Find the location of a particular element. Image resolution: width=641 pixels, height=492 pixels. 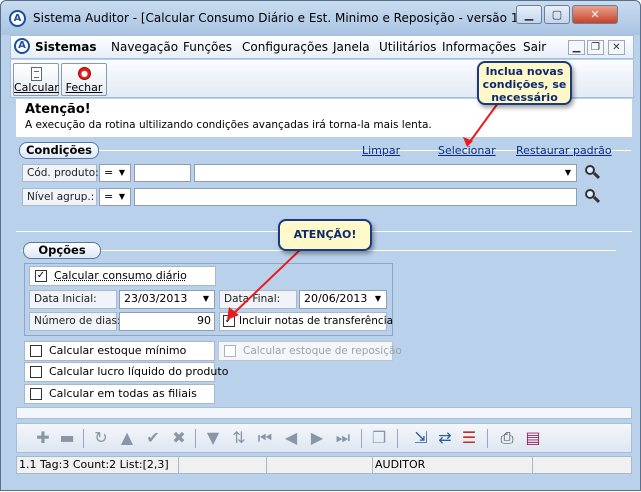

callout-novas-condicoes: Inclua novas condições, se necessário is located at coordinates (524, 83).